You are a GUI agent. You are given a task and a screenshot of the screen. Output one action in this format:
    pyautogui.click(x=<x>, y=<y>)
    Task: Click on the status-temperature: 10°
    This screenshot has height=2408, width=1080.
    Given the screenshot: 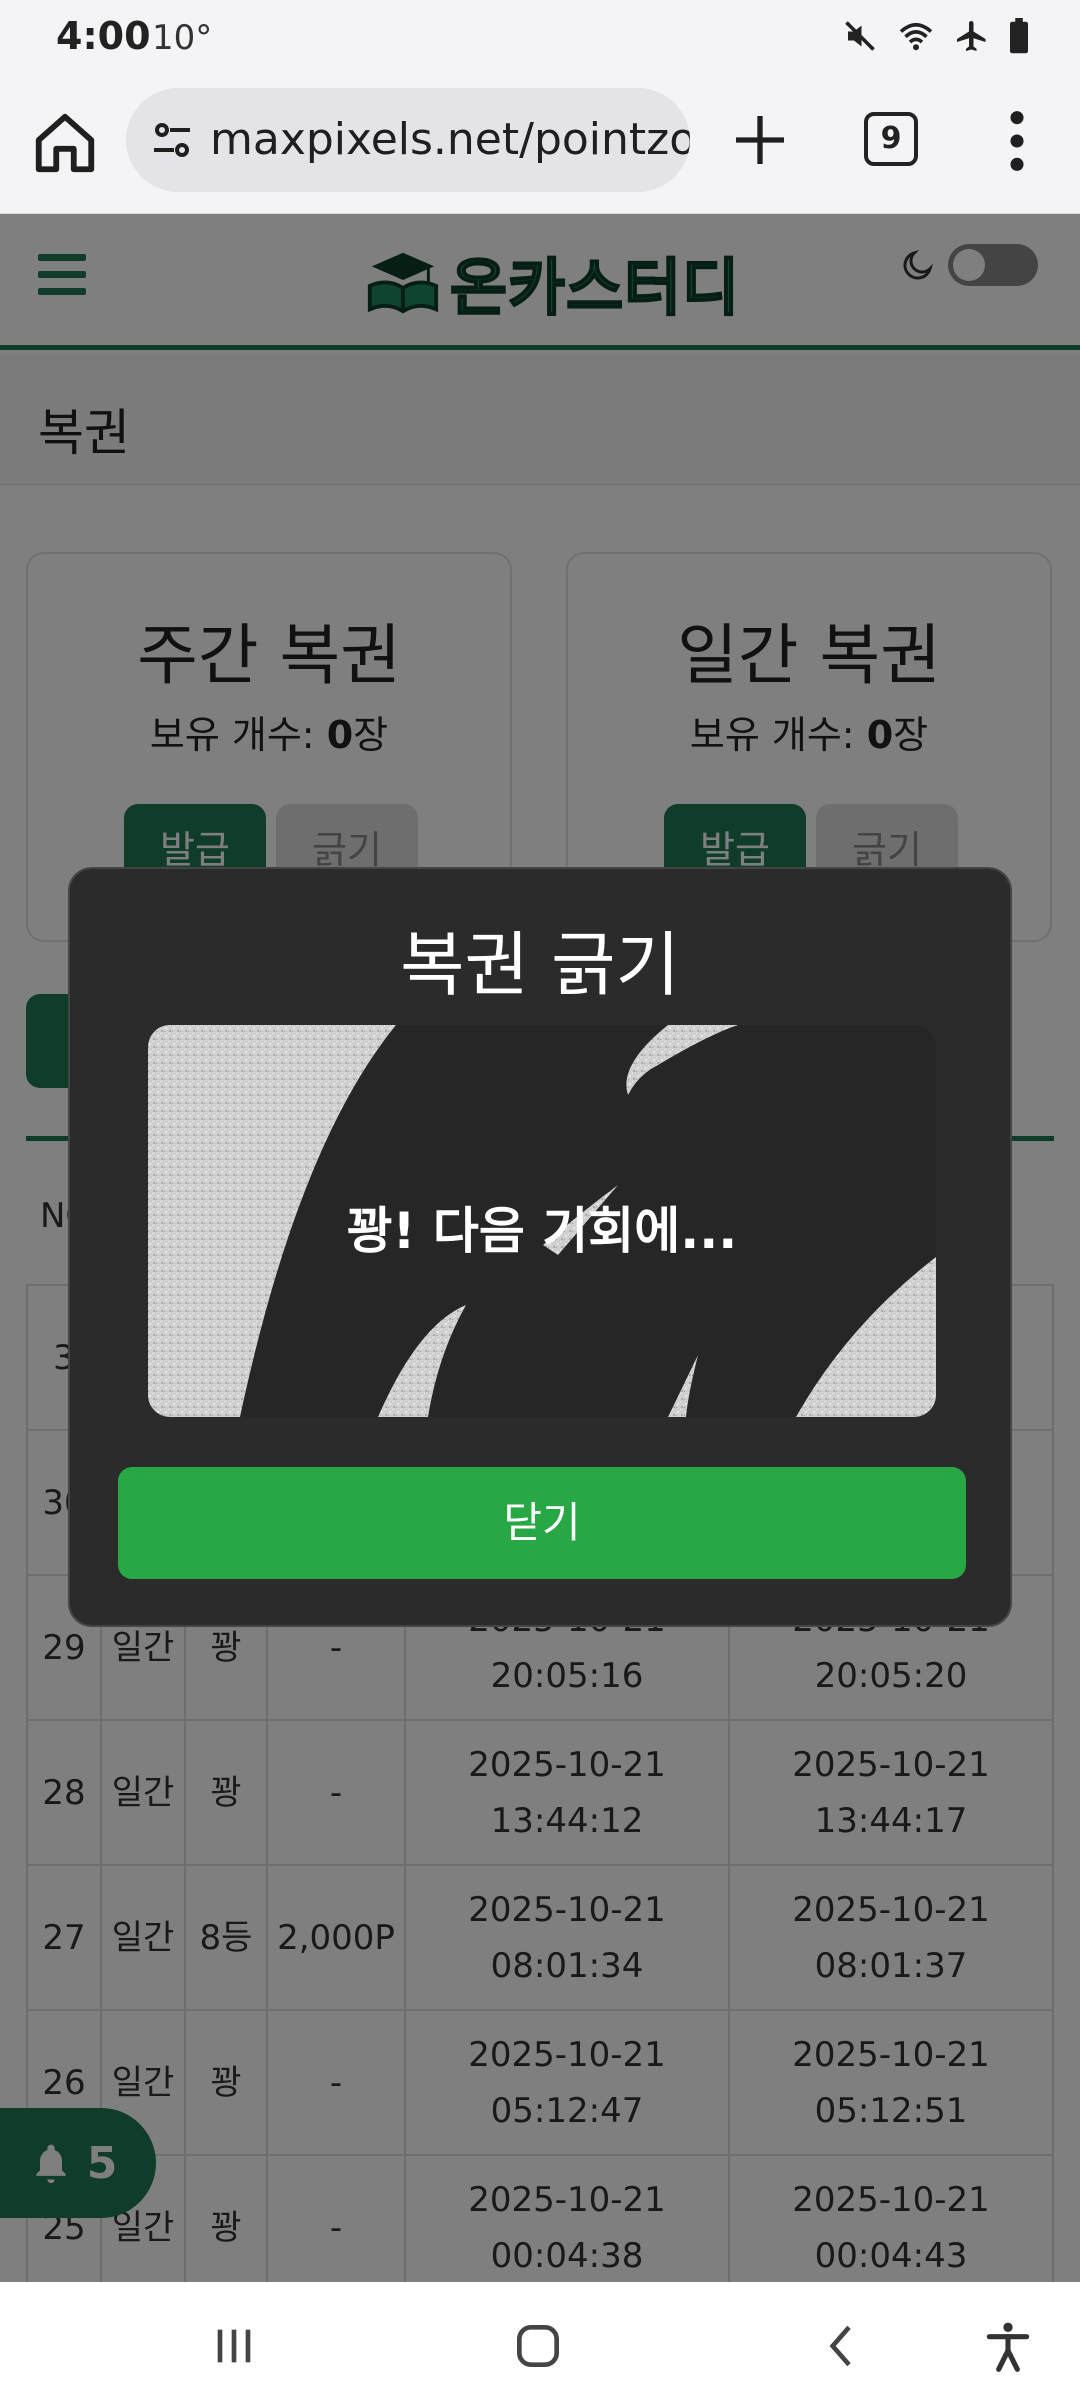 What is the action you would take?
    pyautogui.click(x=182, y=38)
    